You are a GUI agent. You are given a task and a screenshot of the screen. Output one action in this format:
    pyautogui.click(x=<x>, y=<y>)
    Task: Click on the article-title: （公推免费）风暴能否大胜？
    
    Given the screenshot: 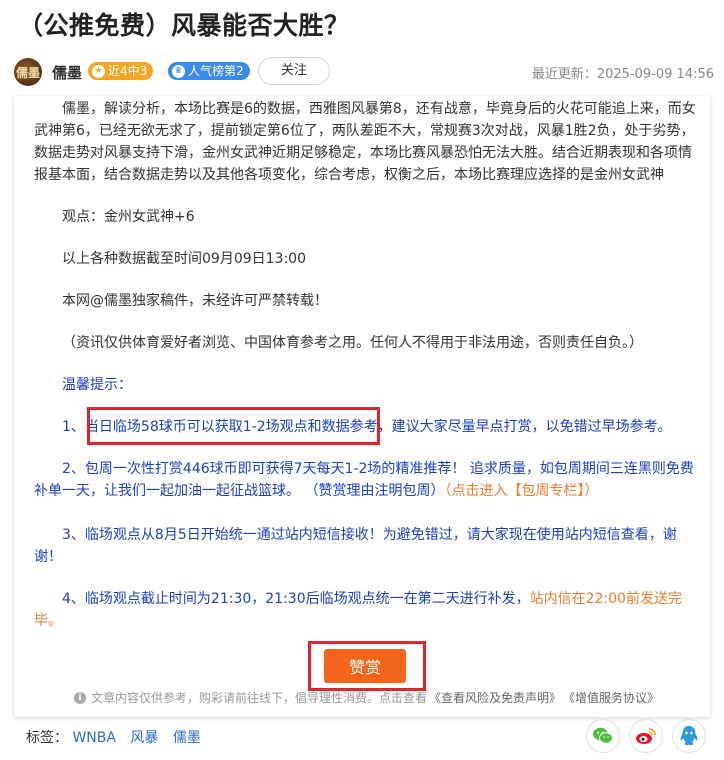 What is the action you would take?
    pyautogui.click(x=184, y=25)
    